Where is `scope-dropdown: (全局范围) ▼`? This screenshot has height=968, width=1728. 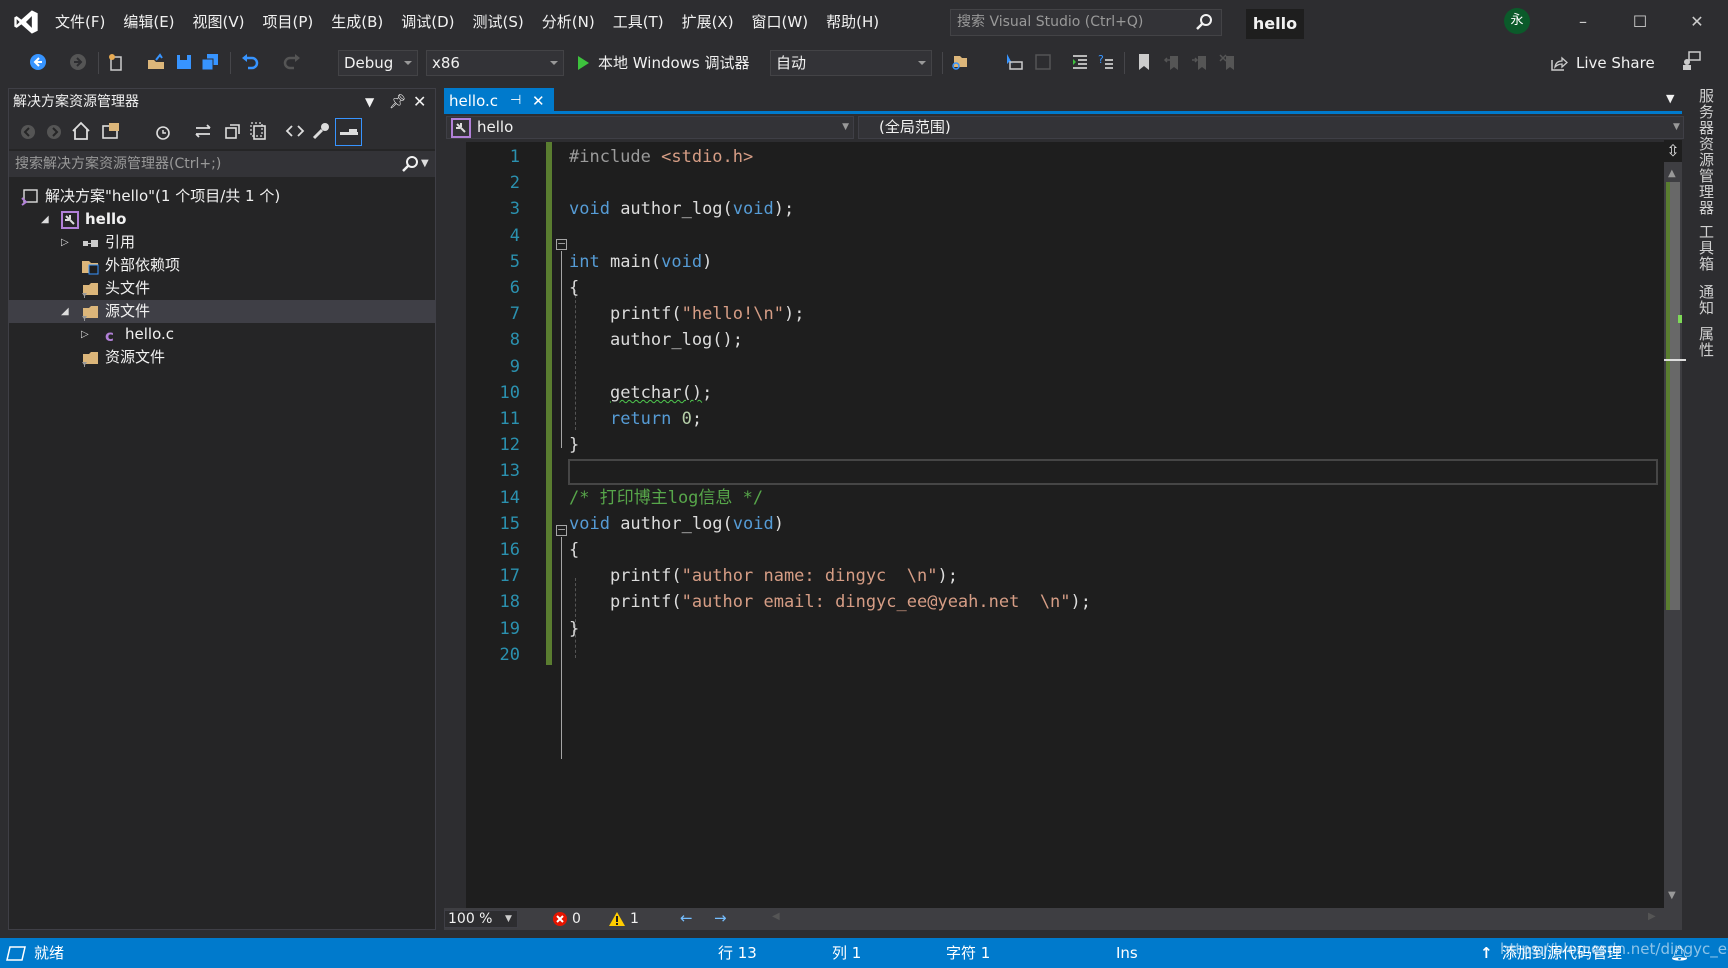 scope-dropdown: (全局范围) ▼ is located at coordinates (1271, 127).